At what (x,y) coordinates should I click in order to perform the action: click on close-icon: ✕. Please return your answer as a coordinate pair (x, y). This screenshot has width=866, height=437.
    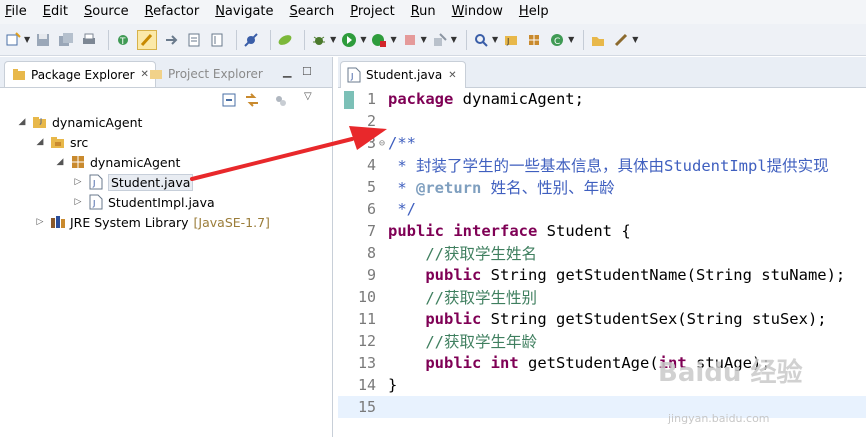
    Looking at the image, I should click on (452, 75).